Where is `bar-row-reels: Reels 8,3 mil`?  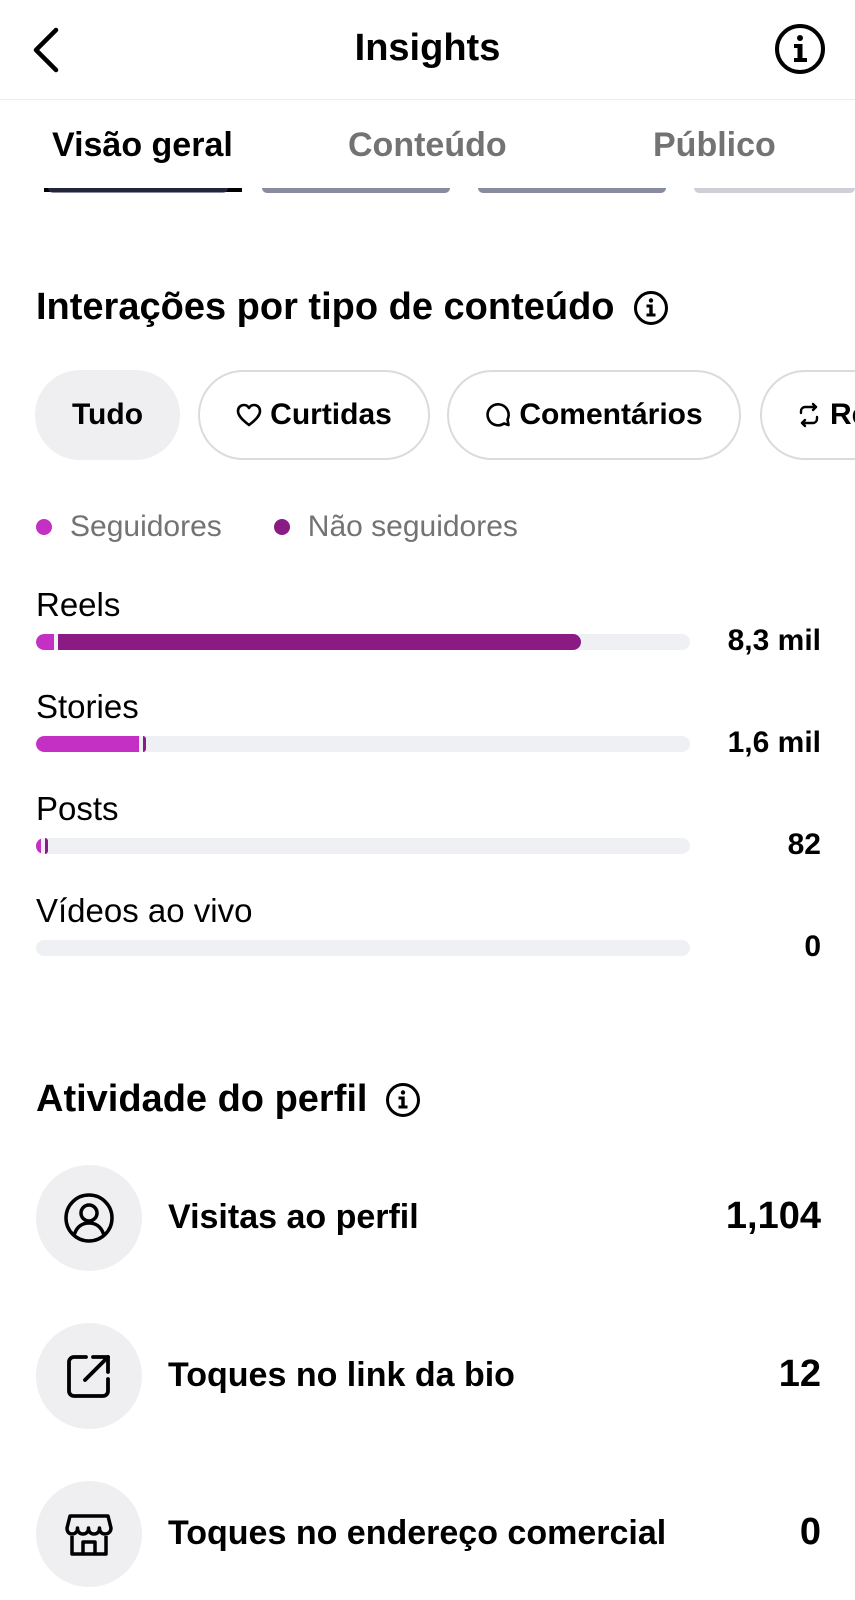
bar-row-reels: Reels 8,3 mil is located at coordinates (428, 636).